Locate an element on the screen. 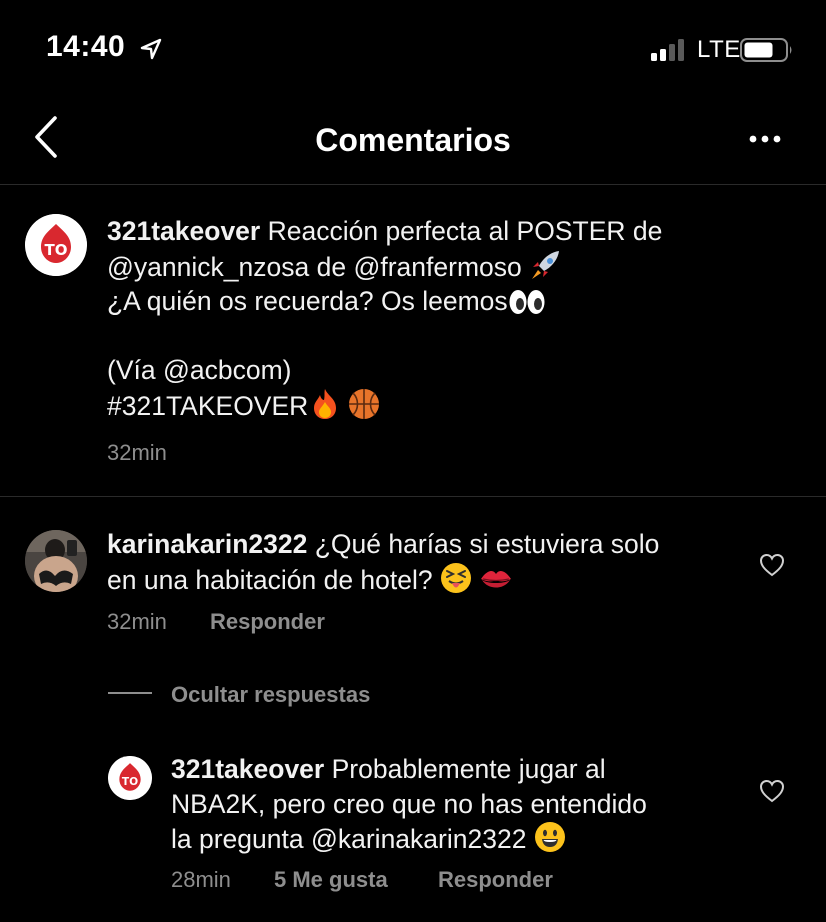 The width and height of the screenshot is (826, 922). profile-photo is located at coordinates (56, 561).